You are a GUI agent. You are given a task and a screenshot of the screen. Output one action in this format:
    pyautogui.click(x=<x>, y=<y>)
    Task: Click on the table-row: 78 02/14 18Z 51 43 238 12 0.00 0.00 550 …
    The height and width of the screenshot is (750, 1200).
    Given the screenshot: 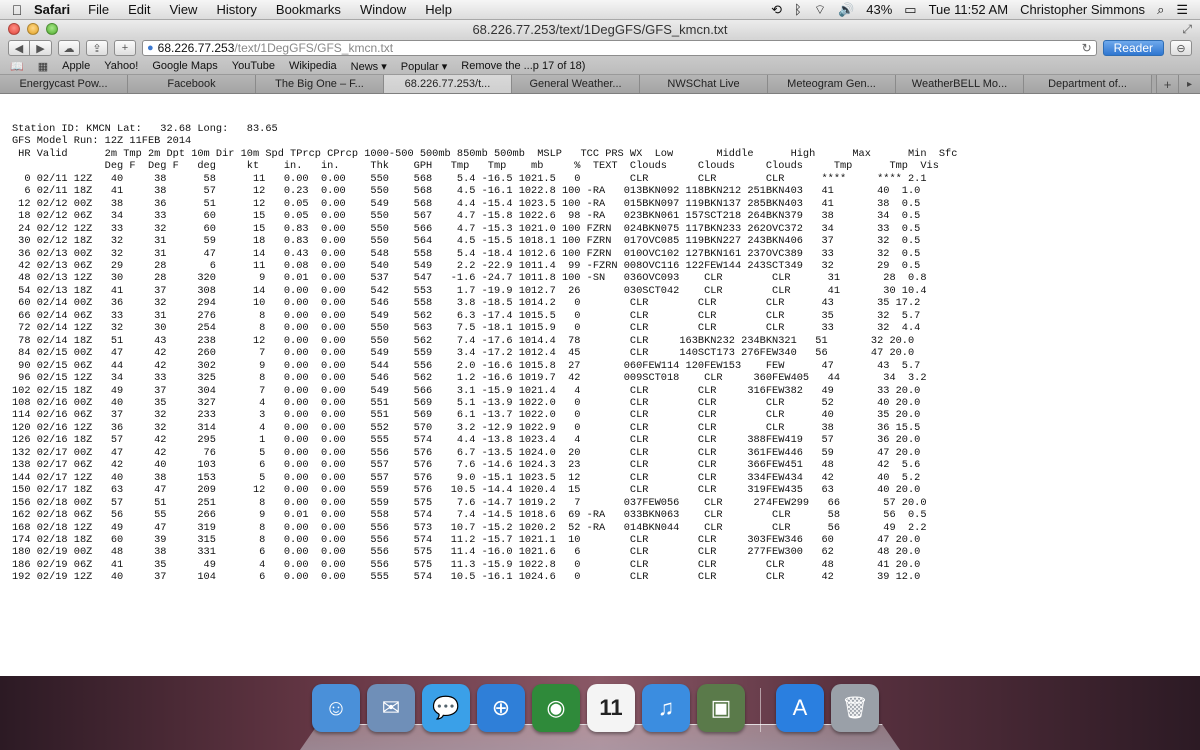 What is the action you would take?
    pyautogui.click(x=463, y=340)
    